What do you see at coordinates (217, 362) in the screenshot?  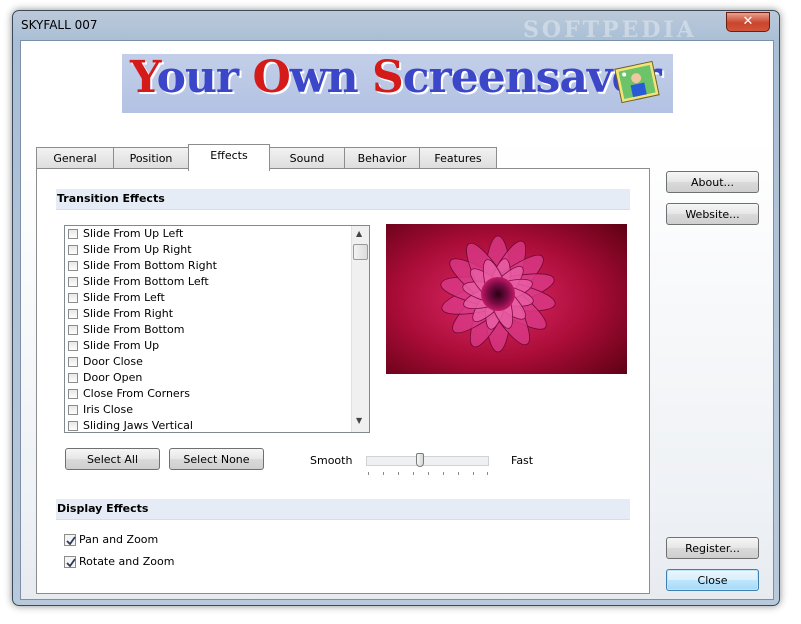 I see `list-item: Door Close` at bounding box center [217, 362].